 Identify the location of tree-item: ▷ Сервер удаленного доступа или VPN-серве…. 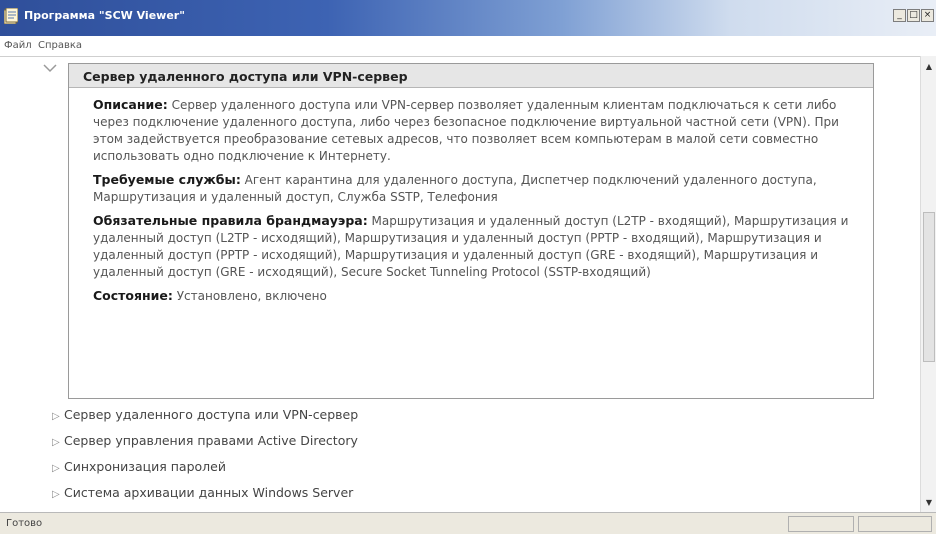
(205, 414).